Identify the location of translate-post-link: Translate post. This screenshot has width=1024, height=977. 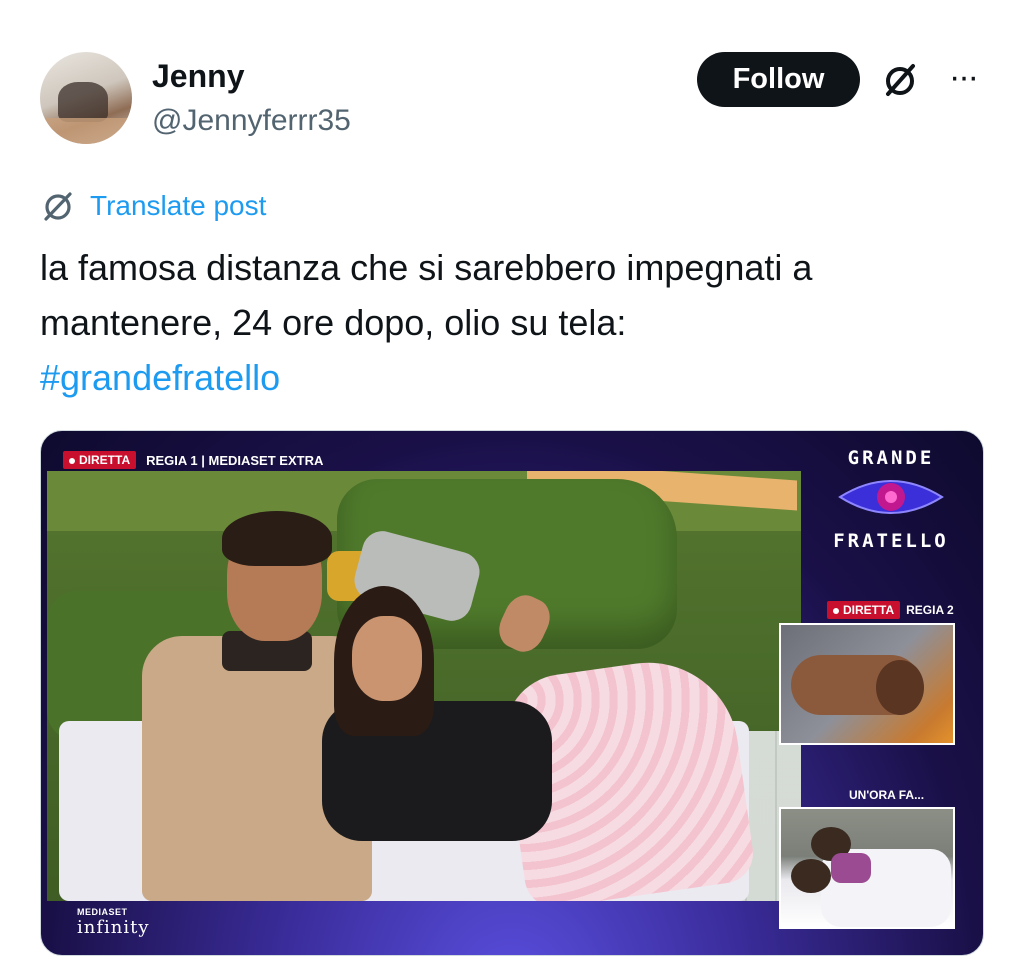
(153, 206).